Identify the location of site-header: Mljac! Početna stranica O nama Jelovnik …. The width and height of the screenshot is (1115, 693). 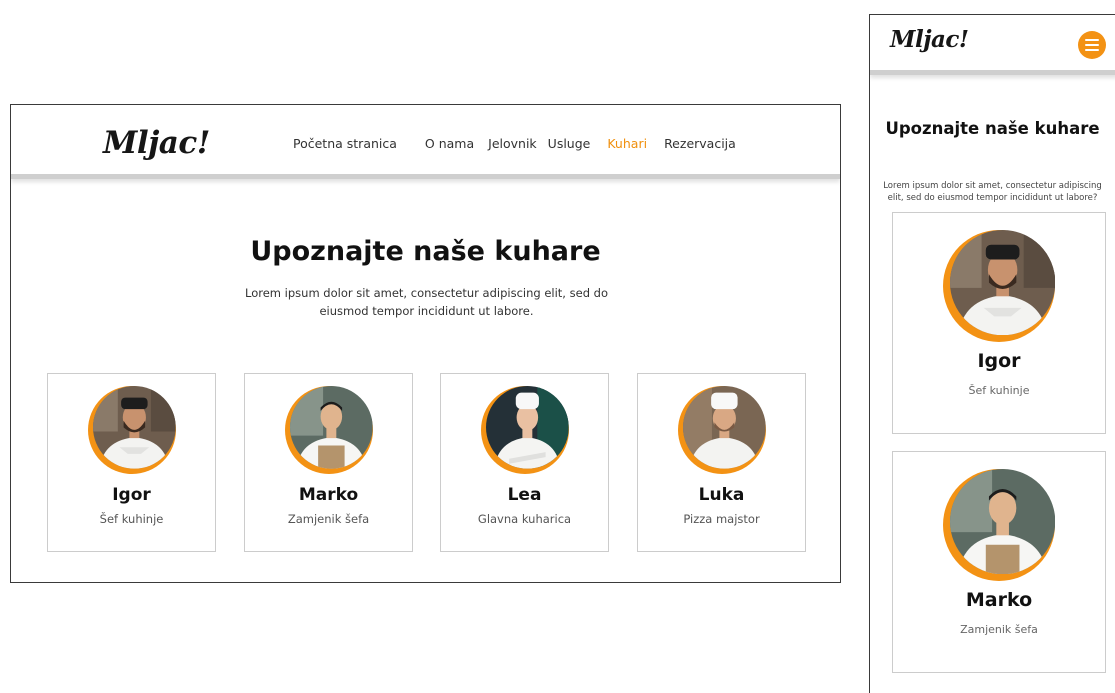
(425, 142).